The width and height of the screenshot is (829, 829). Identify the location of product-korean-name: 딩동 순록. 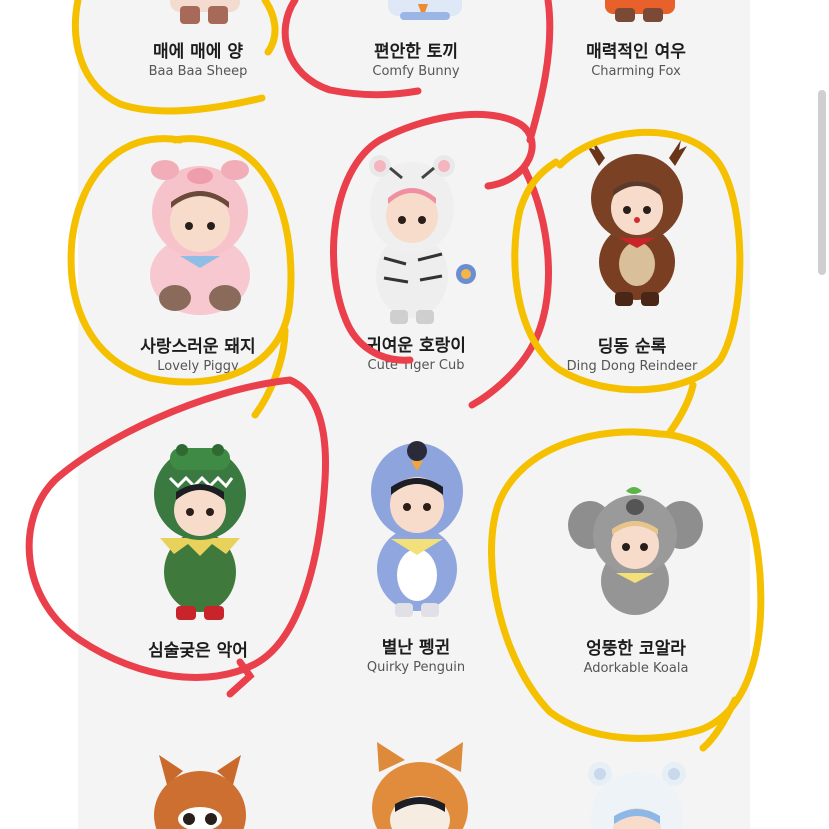
(632, 347).